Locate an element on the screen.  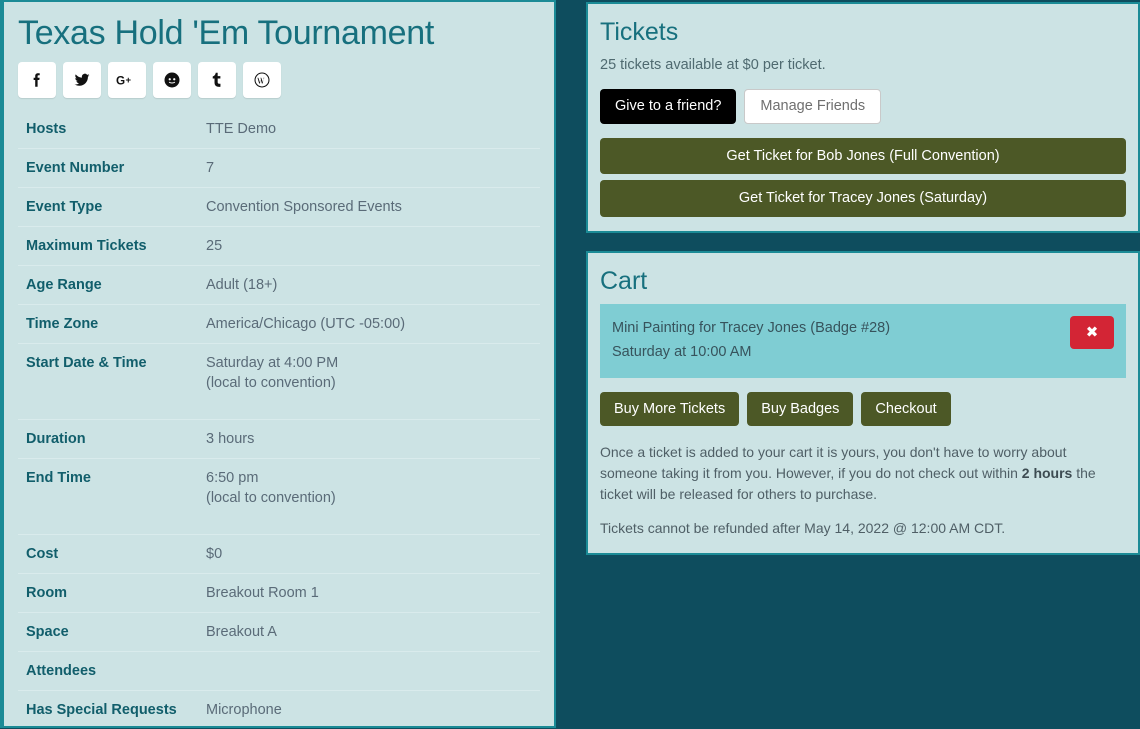
table-row: Has Special Requests Microphone is located at coordinates (279, 710).